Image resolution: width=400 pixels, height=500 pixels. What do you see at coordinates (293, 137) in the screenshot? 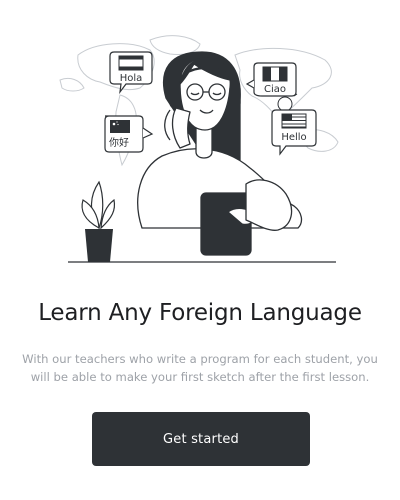
I see `bubble-label-hello: Hello` at bounding box center [293, 137].